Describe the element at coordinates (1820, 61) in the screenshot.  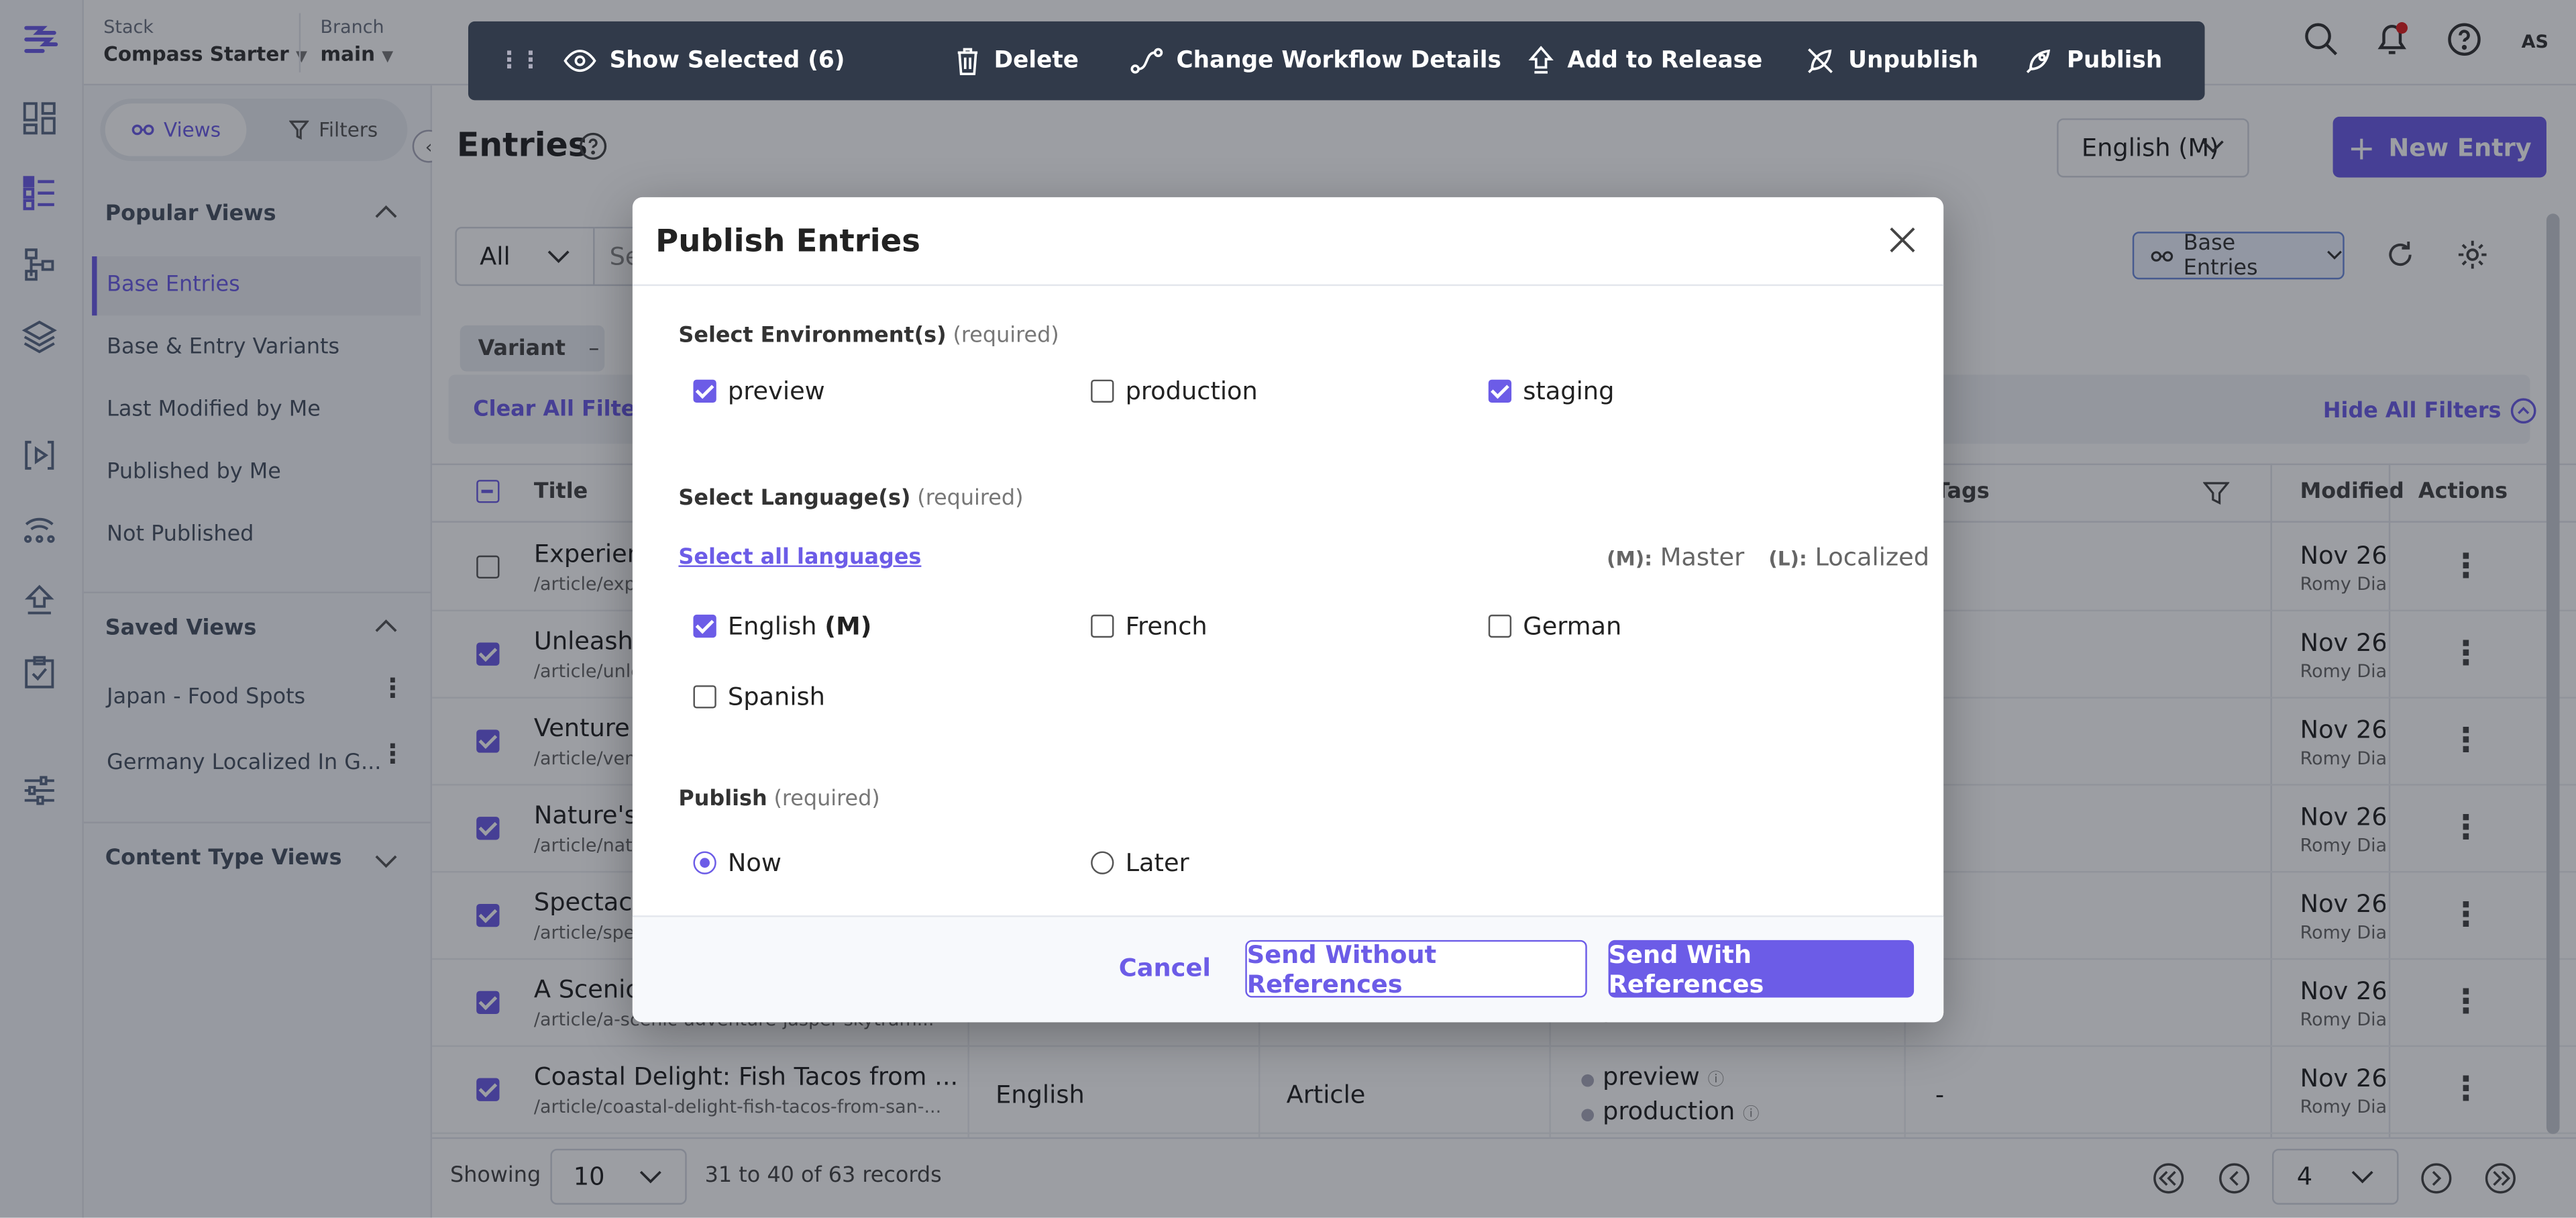
I see `unpublish-rocket-icon` at that location.